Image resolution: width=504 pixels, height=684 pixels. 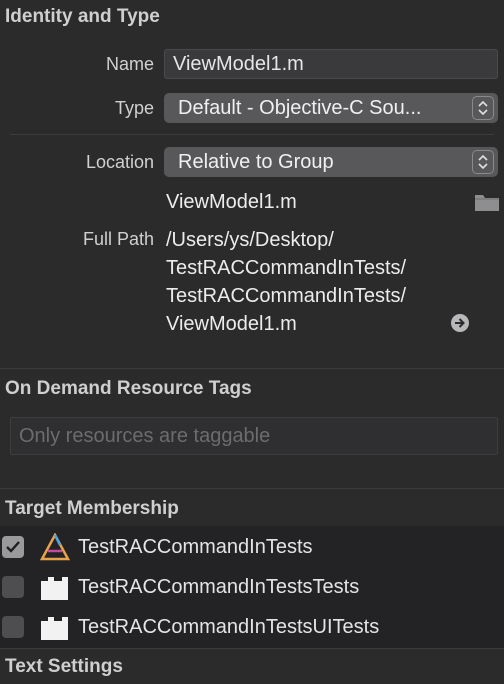 What do you see at coordinates (92, 508) in the screenshot?
I see `target-membership-section-header: Target Membership` at bounding box center [92, 508].